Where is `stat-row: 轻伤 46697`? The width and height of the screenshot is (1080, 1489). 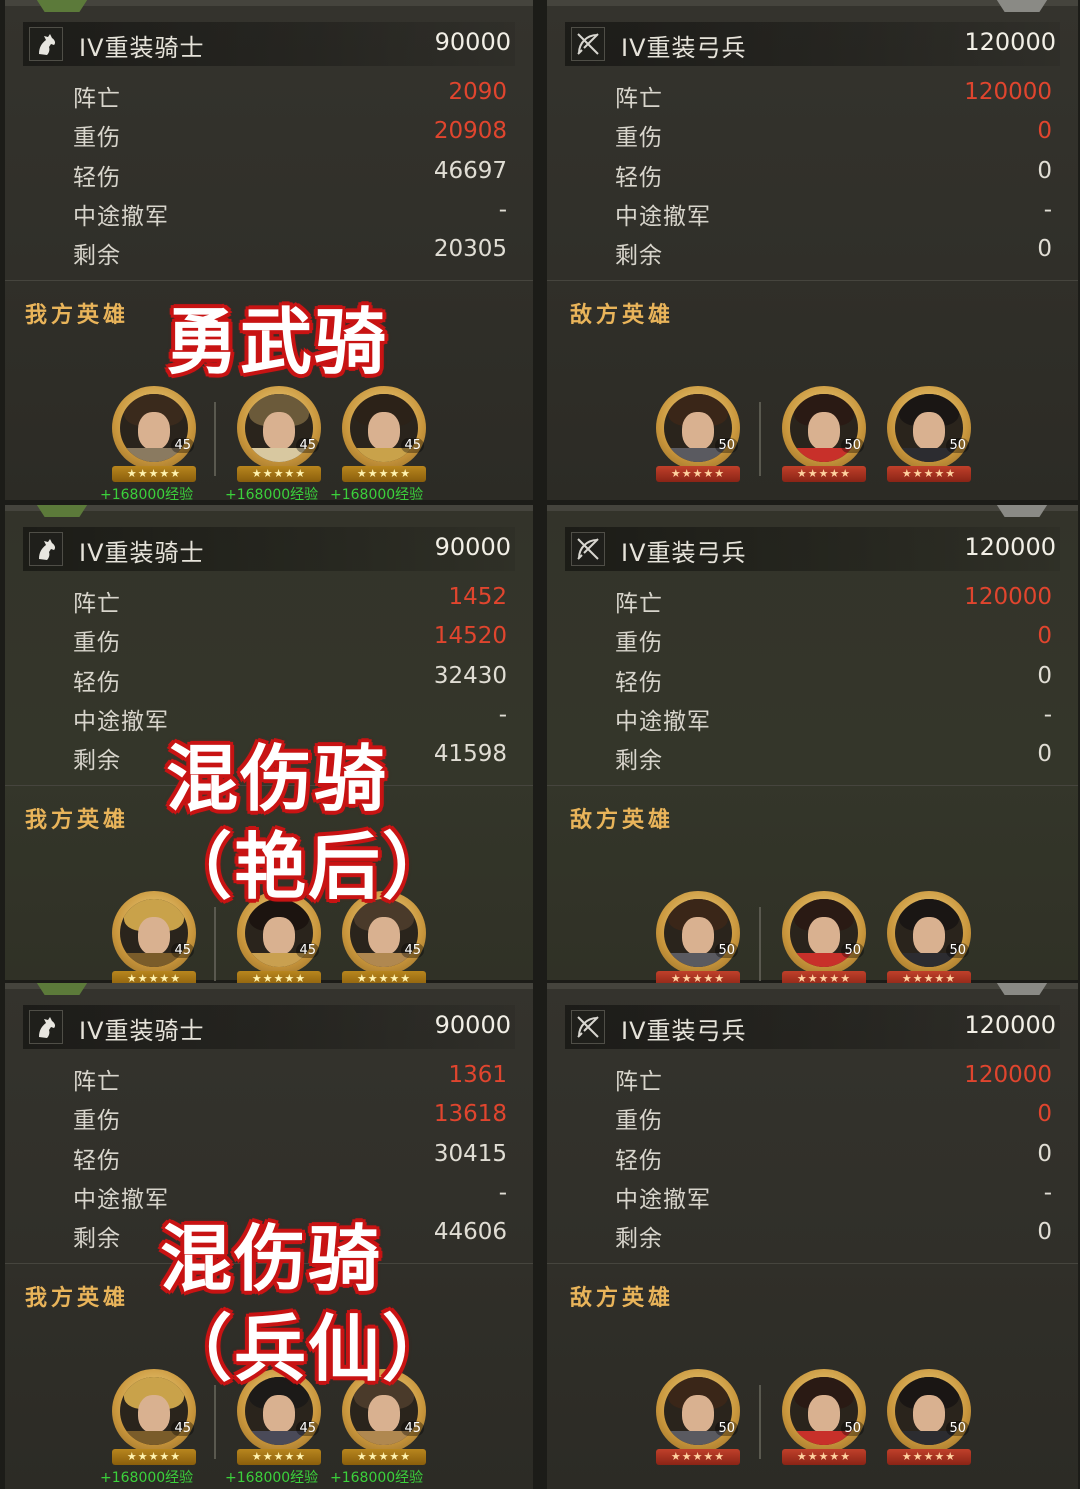 stat-row: 轻伤 46697 is located at coordinates (281, 175).